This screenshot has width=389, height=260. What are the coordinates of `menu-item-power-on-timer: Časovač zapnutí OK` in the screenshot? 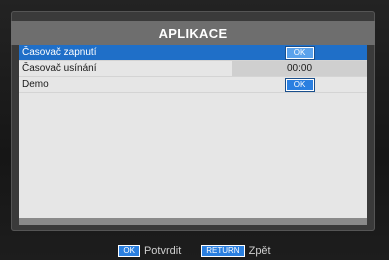 It's located at (193, 53).